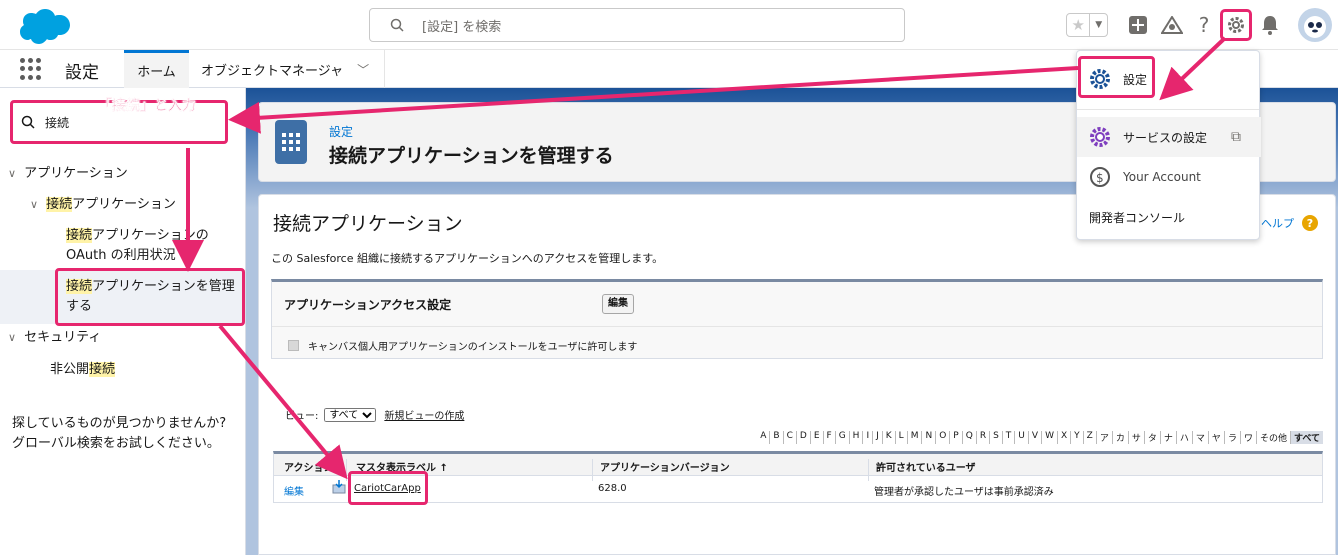 The width and height of the screenshot is (1338, 555). I want to click on arrow-manage-to-app, so click(283, 402).